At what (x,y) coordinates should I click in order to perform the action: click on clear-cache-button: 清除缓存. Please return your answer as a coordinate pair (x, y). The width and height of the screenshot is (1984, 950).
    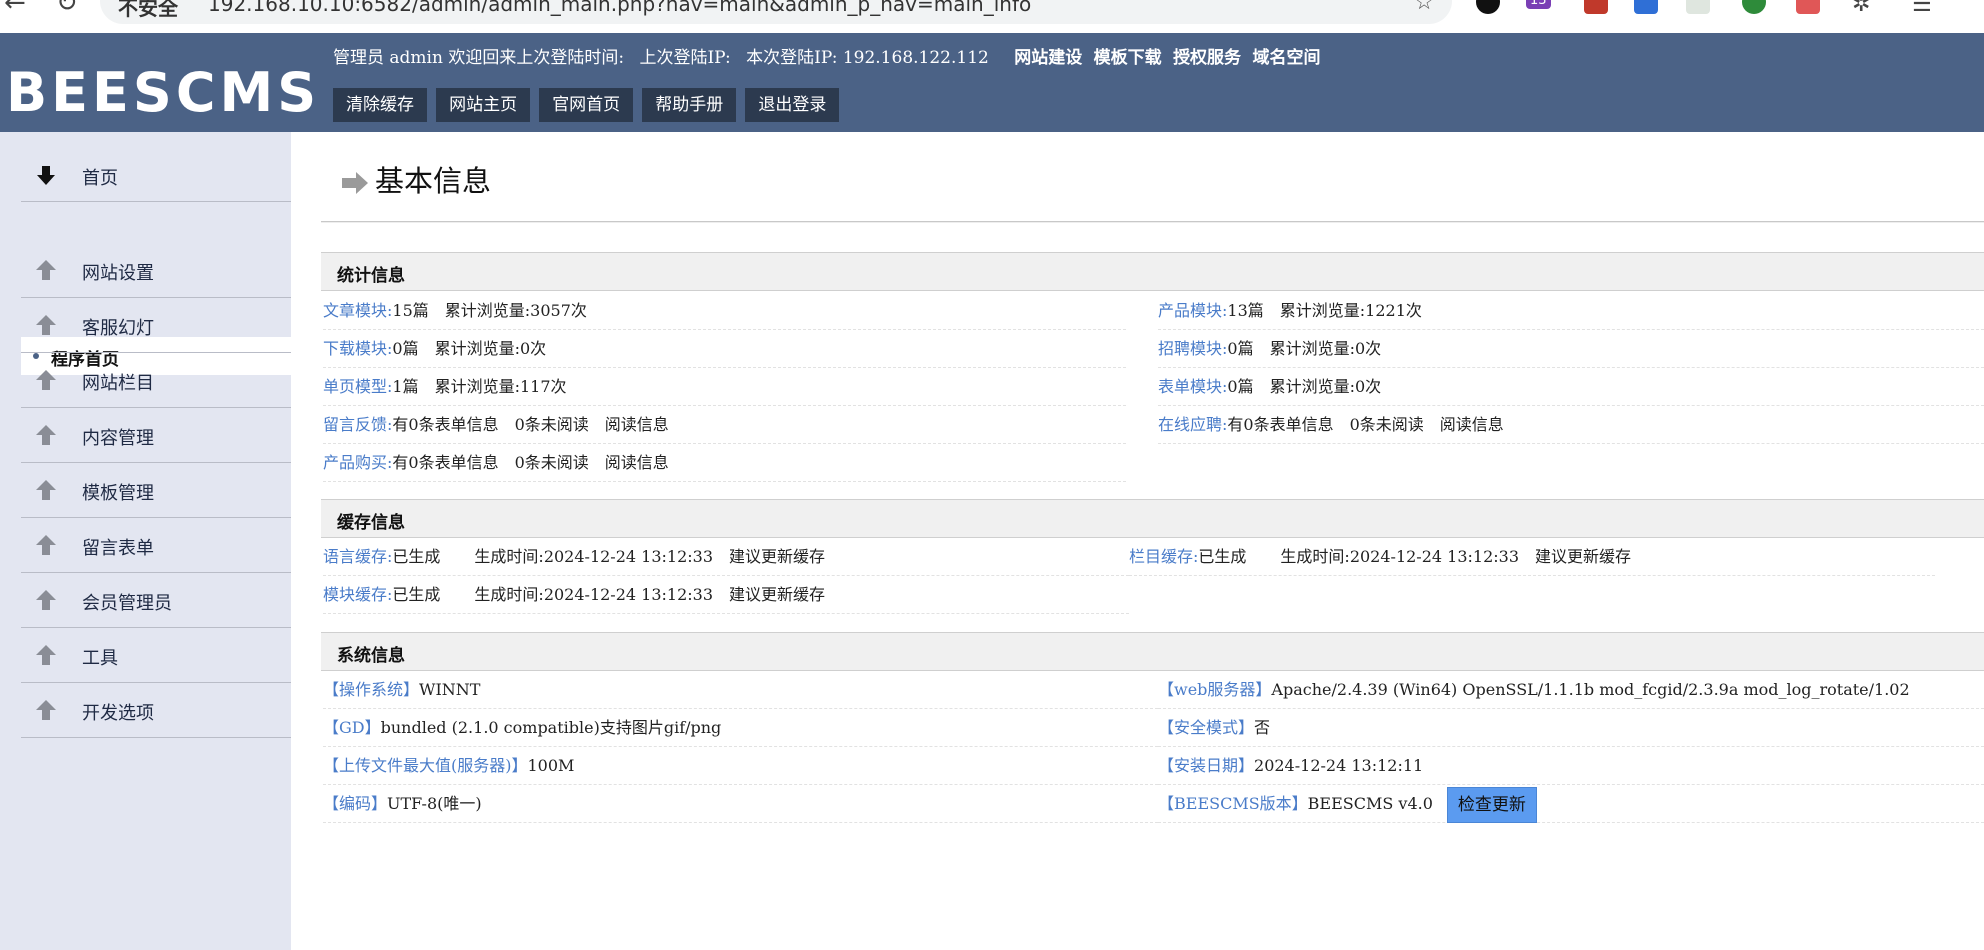
    Looking at the image, I should click on (380, 105).